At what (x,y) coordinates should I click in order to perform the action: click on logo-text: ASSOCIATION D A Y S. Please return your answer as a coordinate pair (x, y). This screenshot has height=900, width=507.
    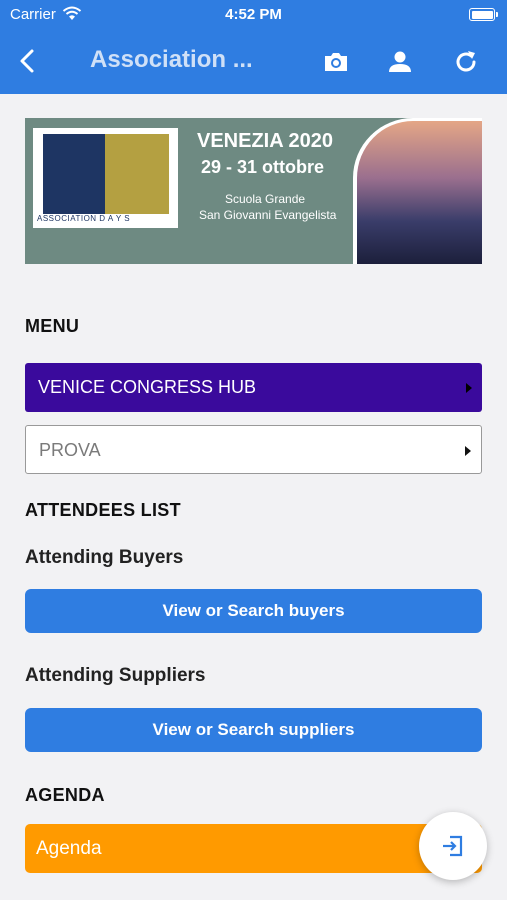
    Looking at the image, I should click on (84, 218).